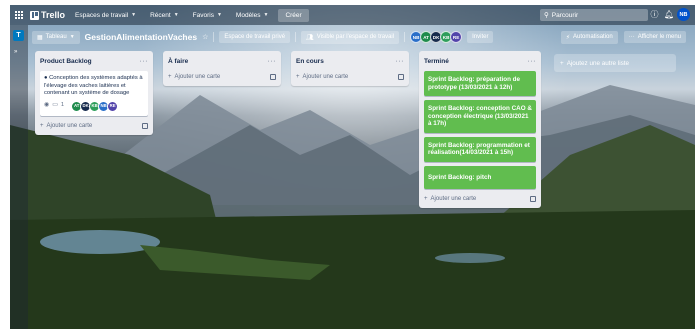 The image size is (699, 334). What do you see at coordinates (436, 37) in the screenshot?
I see `board-members: NB AT DK KB RE` at bounding box center [436, 37].